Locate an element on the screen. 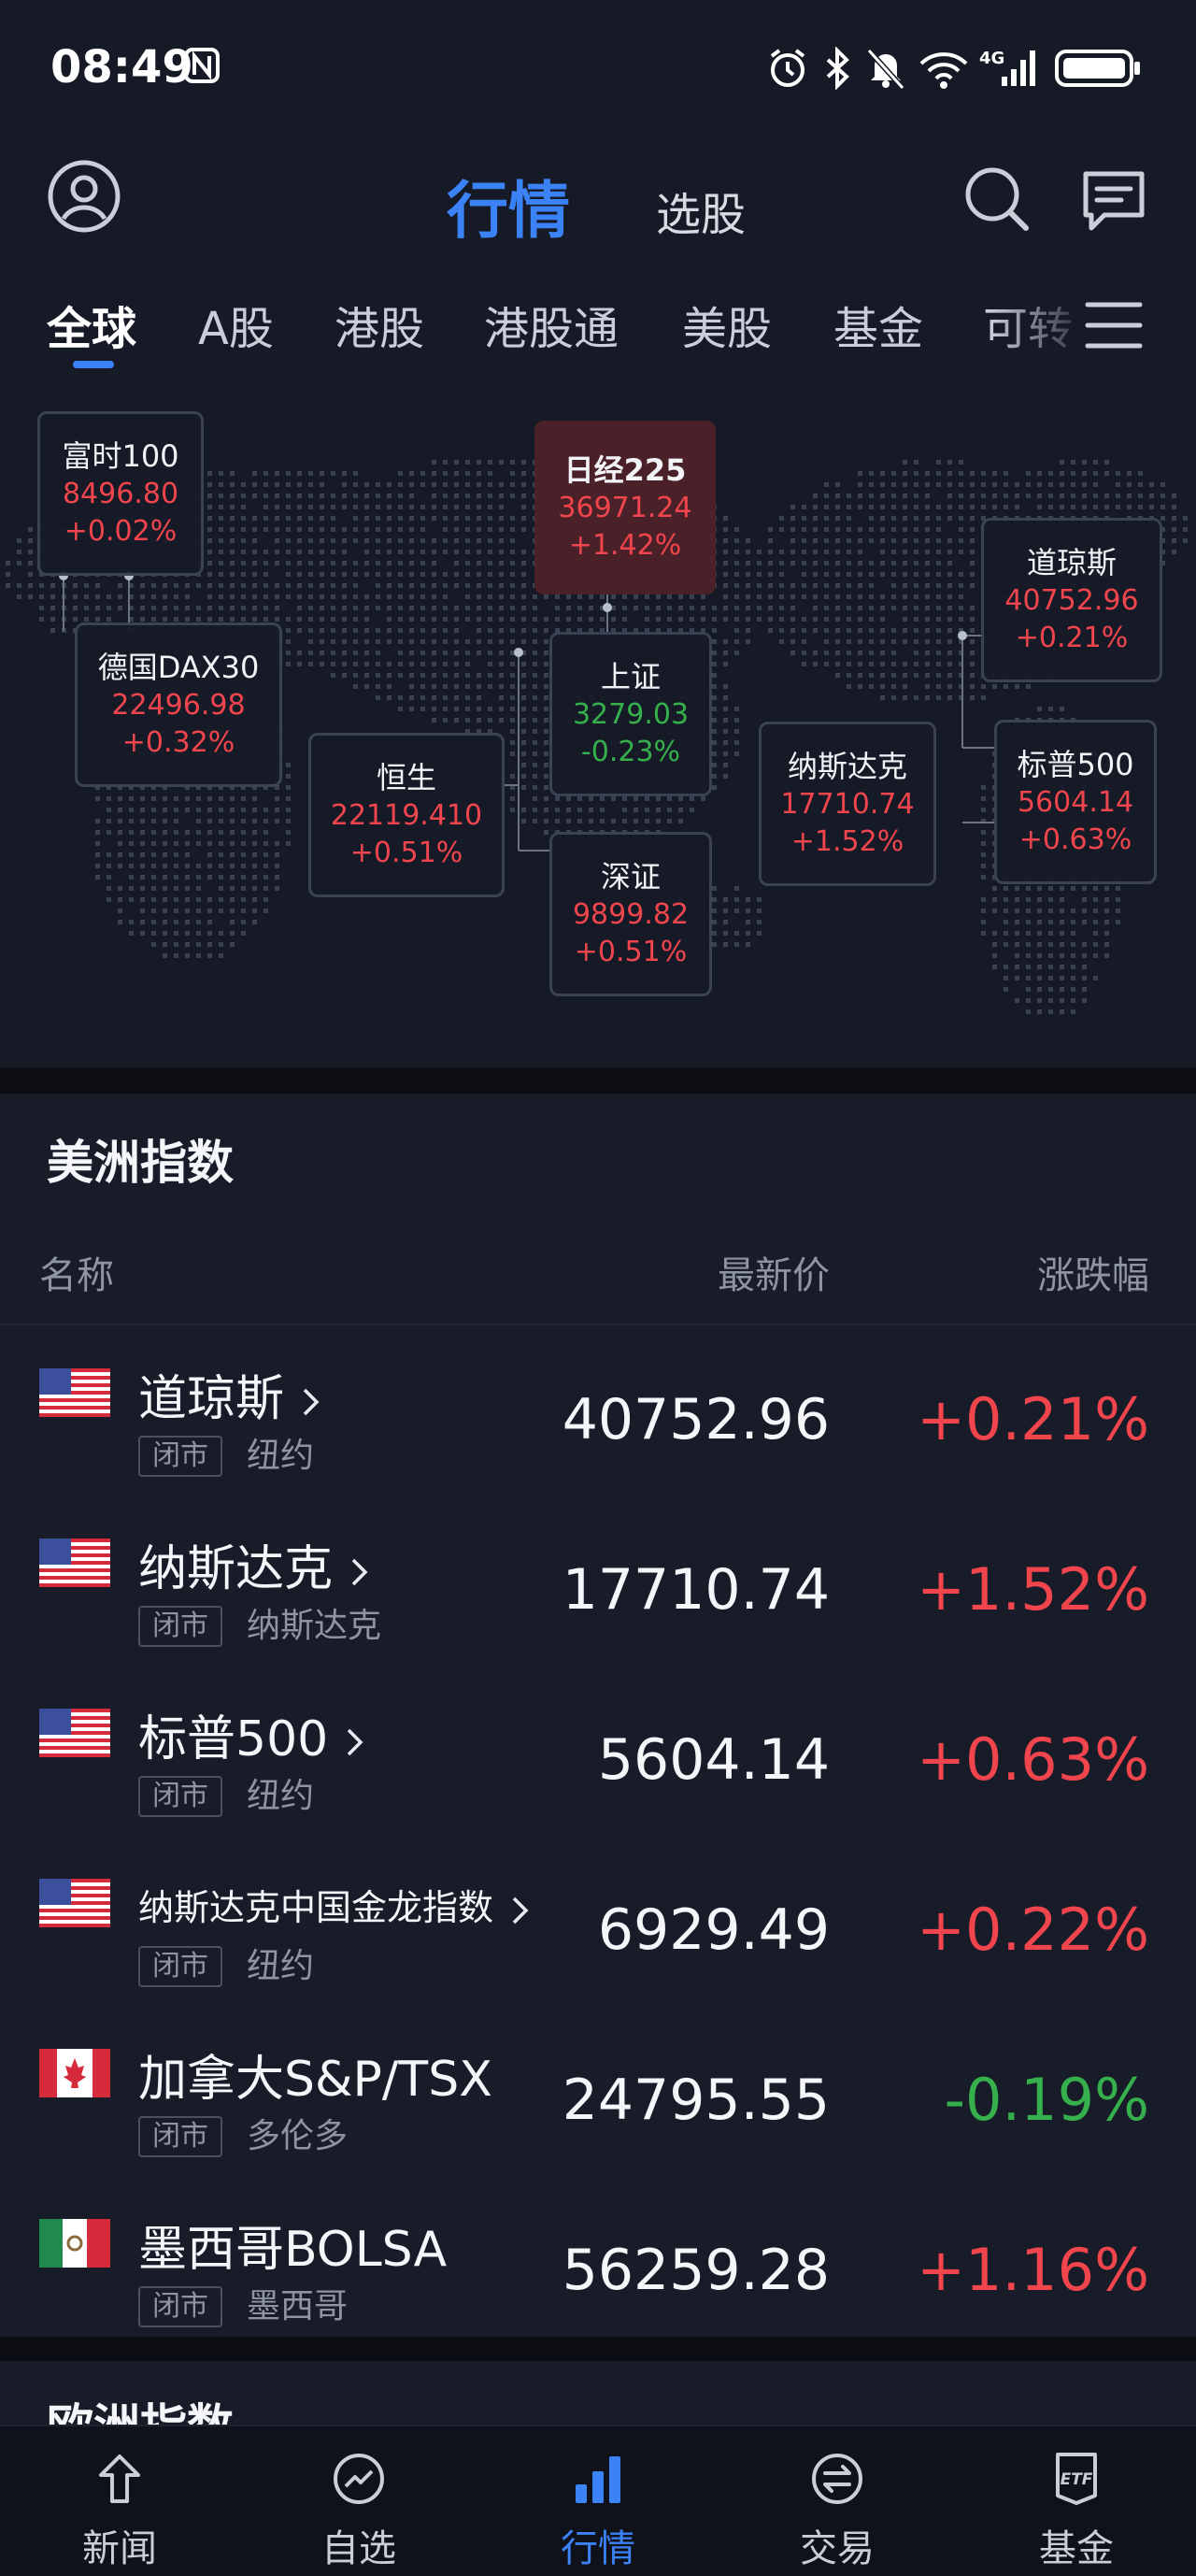 Image resolution: width=1196 pixels, height=2576 pixels. nav-watchlist: 自选 is located at coordinates (358, 2501).